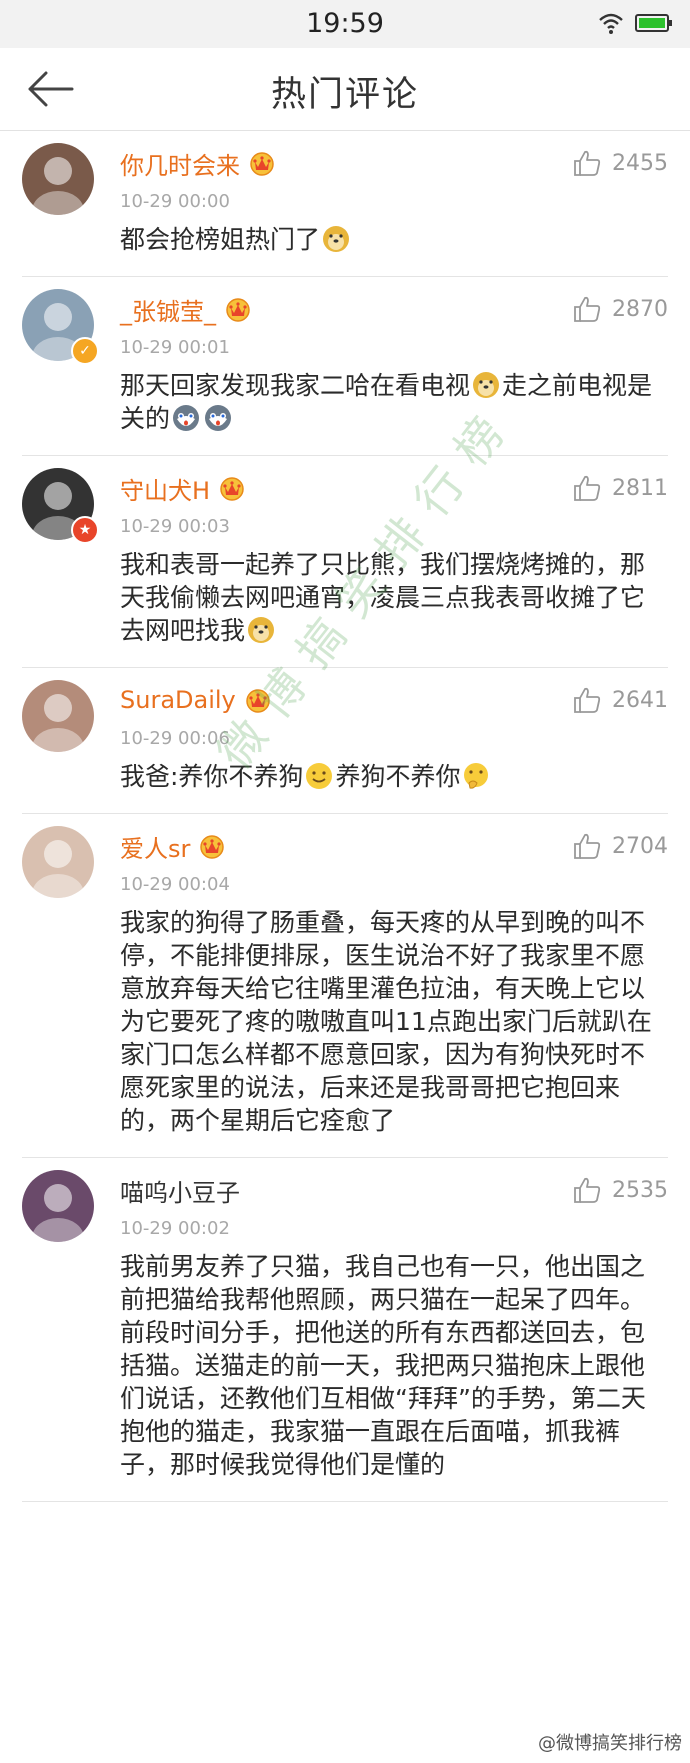 This screenshot has height=1763, width=690. I want to click on watermark-corner: @微博搞笑排行榜, so click(610, 1743).